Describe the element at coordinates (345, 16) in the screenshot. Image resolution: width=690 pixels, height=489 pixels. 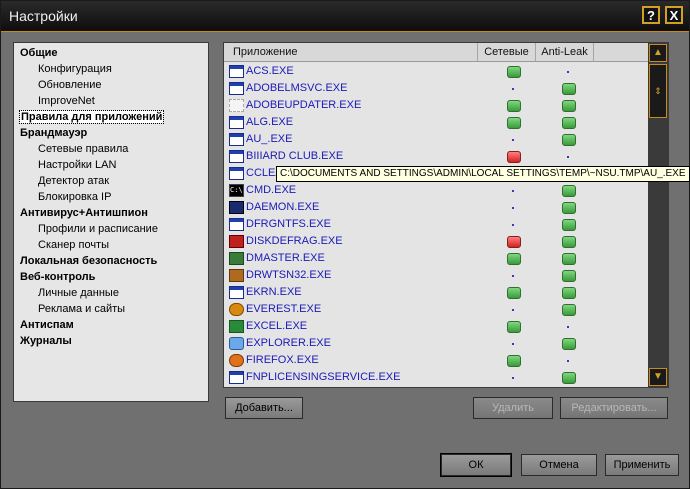
I see `title-bar: Настройки ? X` at that location.